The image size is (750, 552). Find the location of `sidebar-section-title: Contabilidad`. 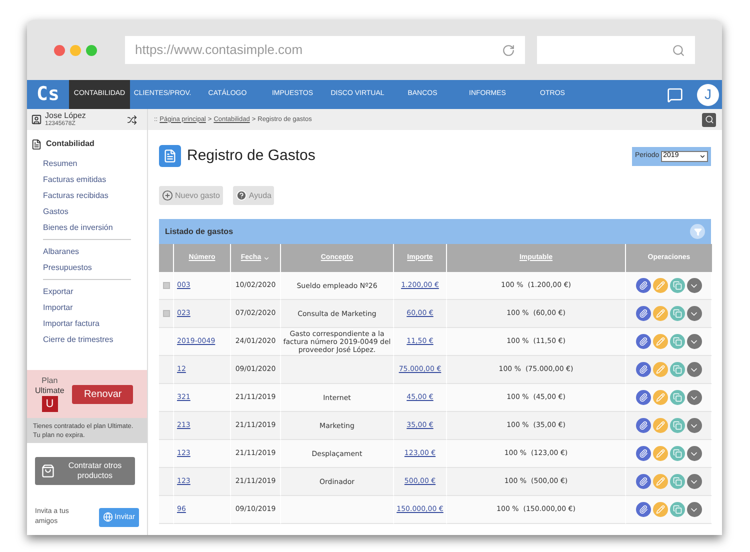

sidebar-section-title: Contabilidad is located at coordinates (70, 144).